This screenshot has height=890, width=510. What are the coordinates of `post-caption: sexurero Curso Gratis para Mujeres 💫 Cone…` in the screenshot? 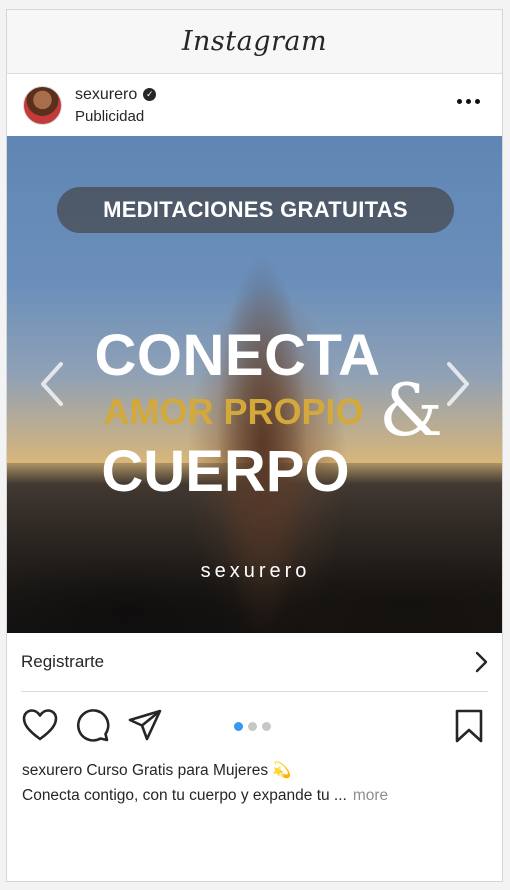 It's located at (254, 783).